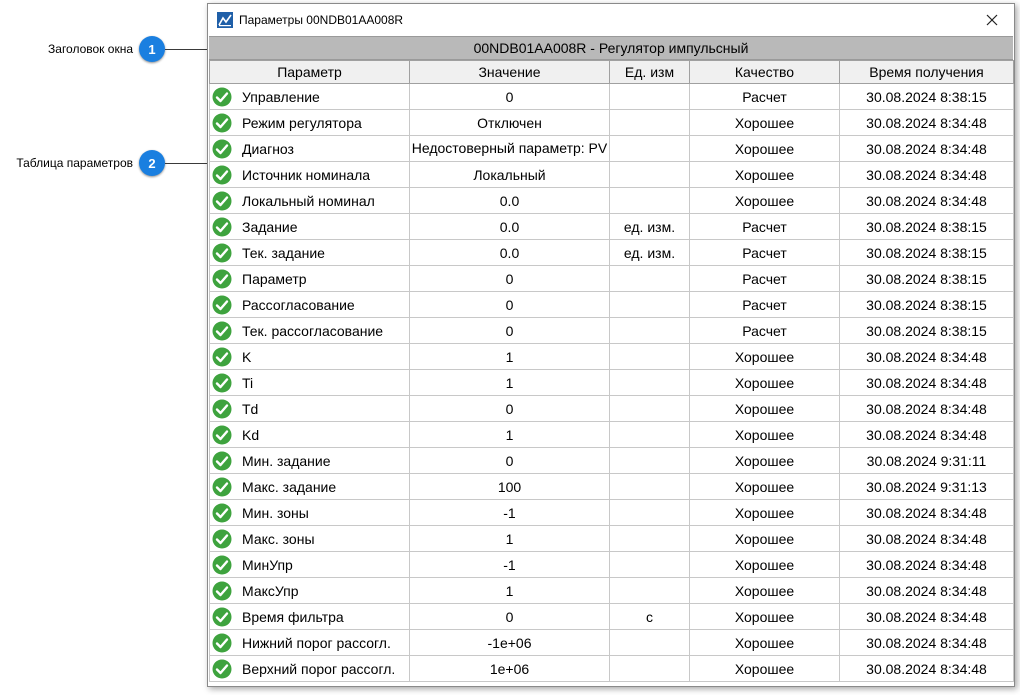  I want to click on table-row: Мин. зоны -1 Хорошее 30.08.2024 8:34:48, so click(611, 512).